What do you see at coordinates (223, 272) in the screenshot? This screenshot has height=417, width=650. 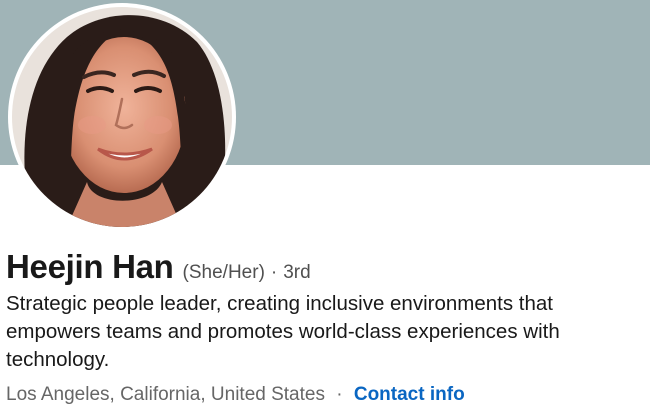 I see `profile-pronouns: (She/Her)` at bounding box center [223, 272].